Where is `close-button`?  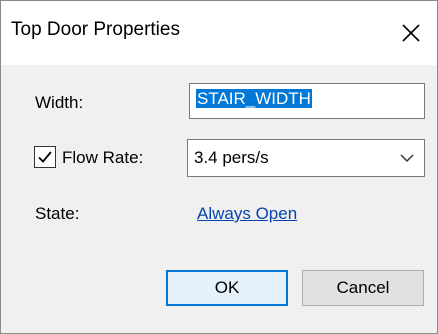
close-button is located at coordinates (411, 33).